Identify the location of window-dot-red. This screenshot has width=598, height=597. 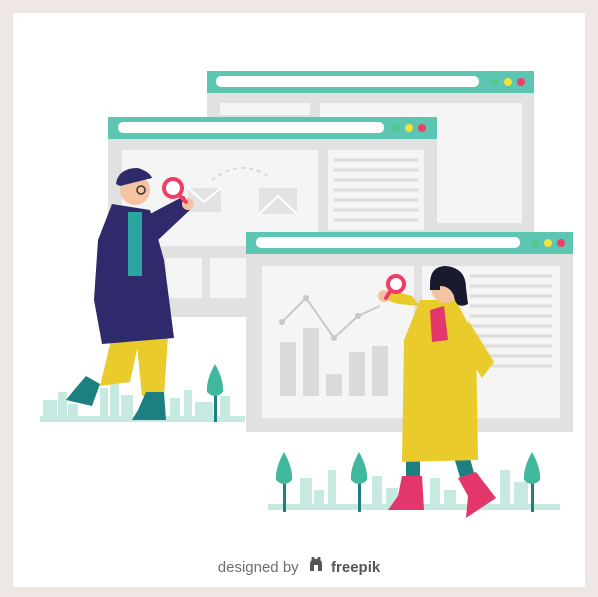
(521, 82).